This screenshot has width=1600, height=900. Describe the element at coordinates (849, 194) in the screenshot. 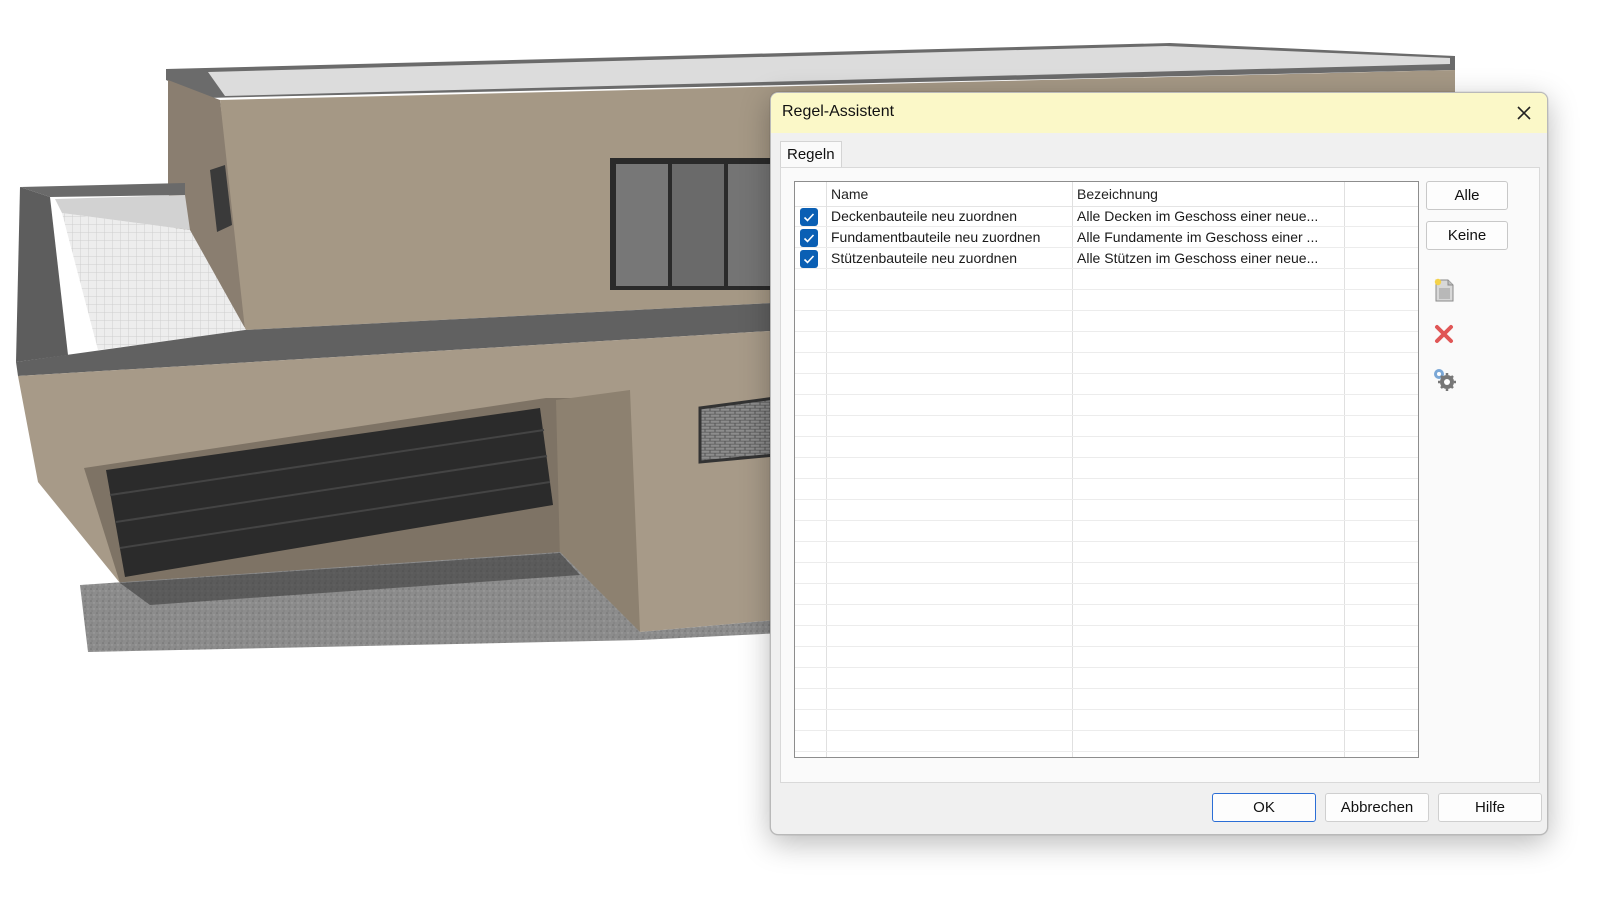

I see `column-header-name: Name` at that location.